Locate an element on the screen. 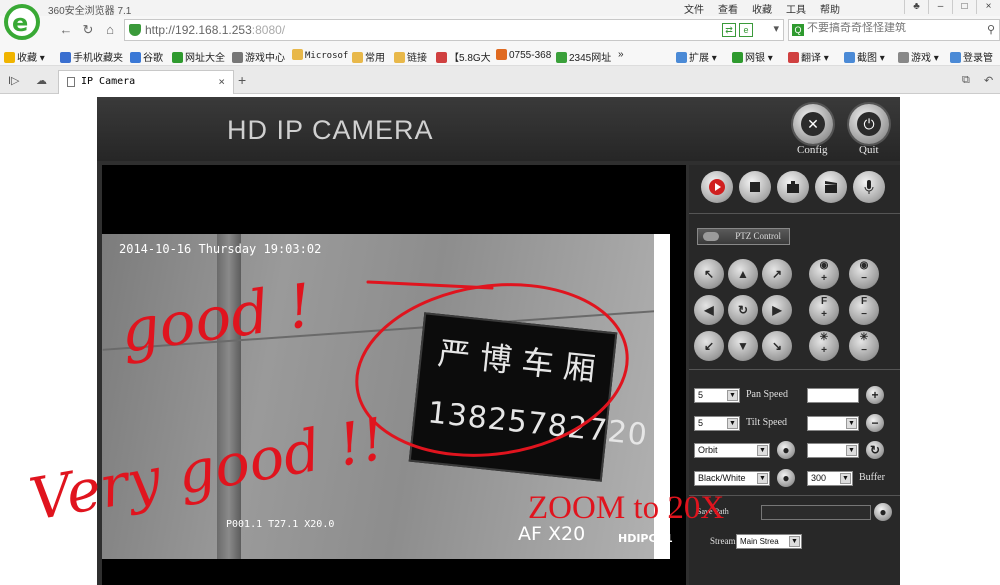 Image resolution: width=1000 pixels, height=585 pixels. bookmark-common: 常用 is located at coordinates (368, 56).